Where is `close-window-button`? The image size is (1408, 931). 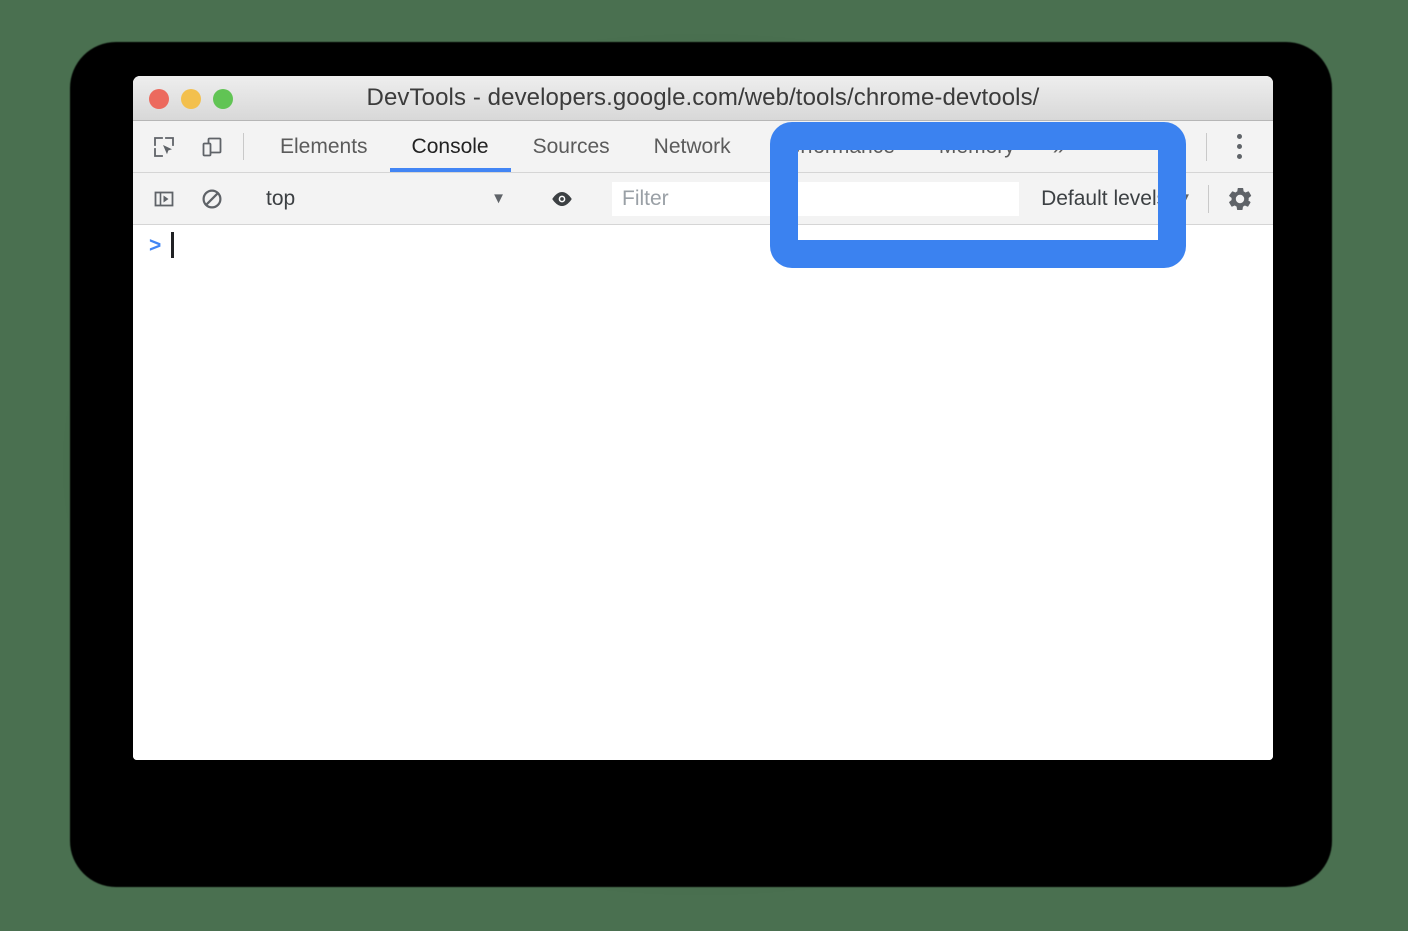
close-window-button is located at coordinates (159, 98).